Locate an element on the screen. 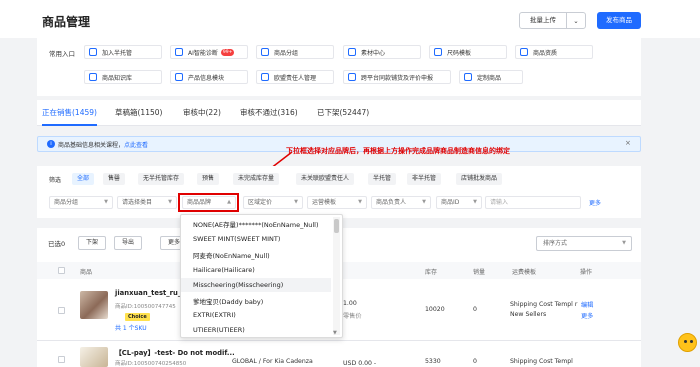 The image size is (700, 367). filter-chip-non-half-managed: 非半托管 is located at coordinates (424, 179).